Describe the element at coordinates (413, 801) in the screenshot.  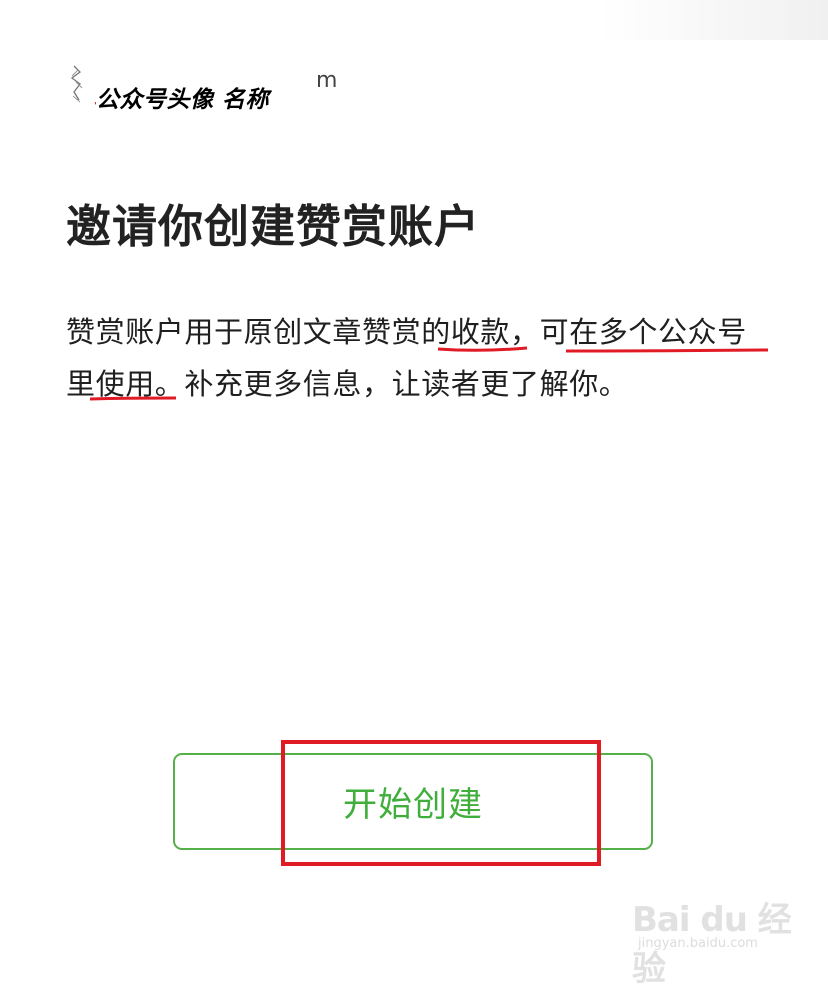
I see `start-create-button: 开始创建` at that location.